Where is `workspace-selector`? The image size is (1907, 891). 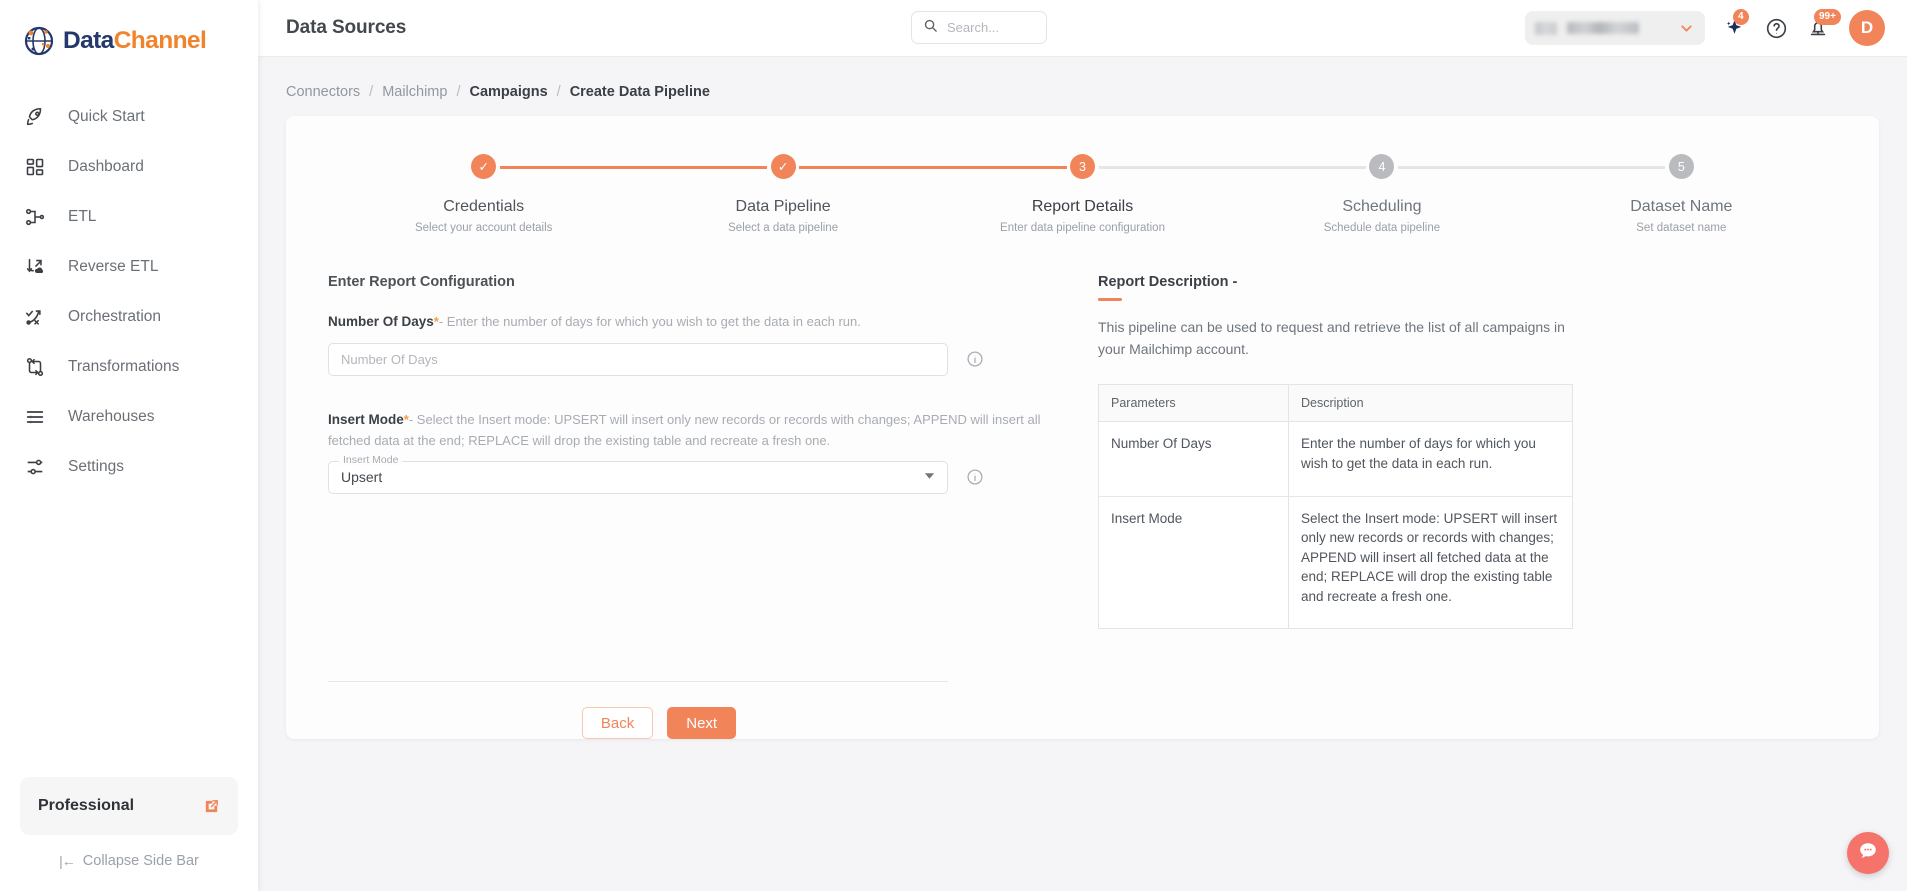 workspace-selector is located at coordinates (1615, 28).